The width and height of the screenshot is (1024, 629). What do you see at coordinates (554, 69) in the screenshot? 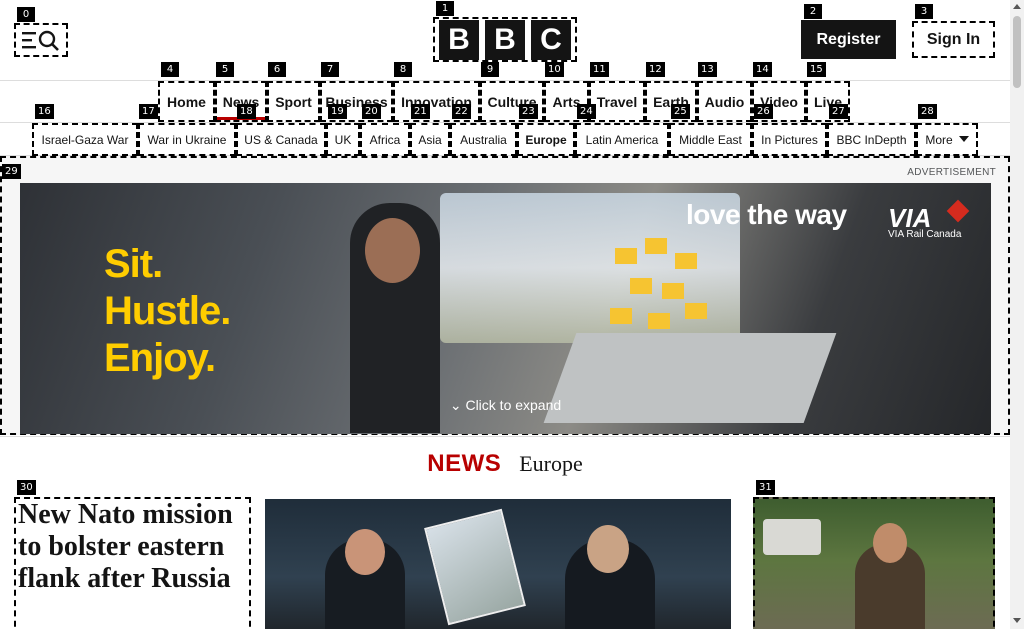
I see `index-badge: 10` at bounding box center [554, 69].